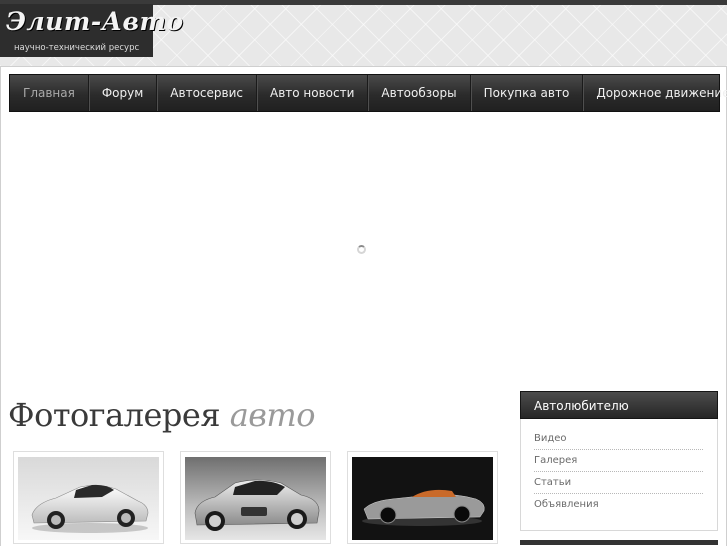  Describe the element at coordinates (363, 33) in the screenshot. I see `header-banner: Элит-Авто научно-технический ресурс` at that location.